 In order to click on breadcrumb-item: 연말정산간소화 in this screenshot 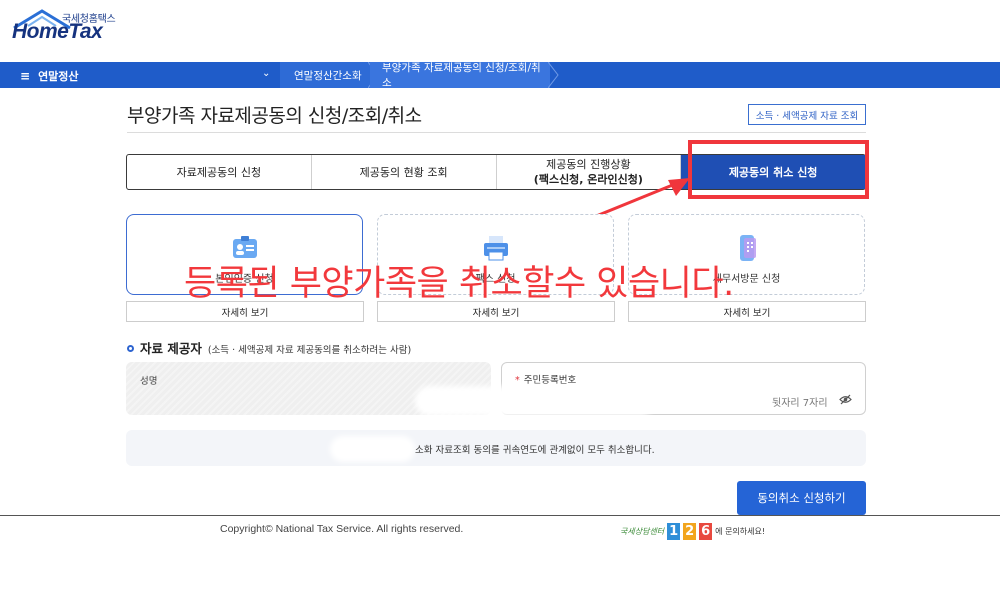, I will do `click(325, 75)`.